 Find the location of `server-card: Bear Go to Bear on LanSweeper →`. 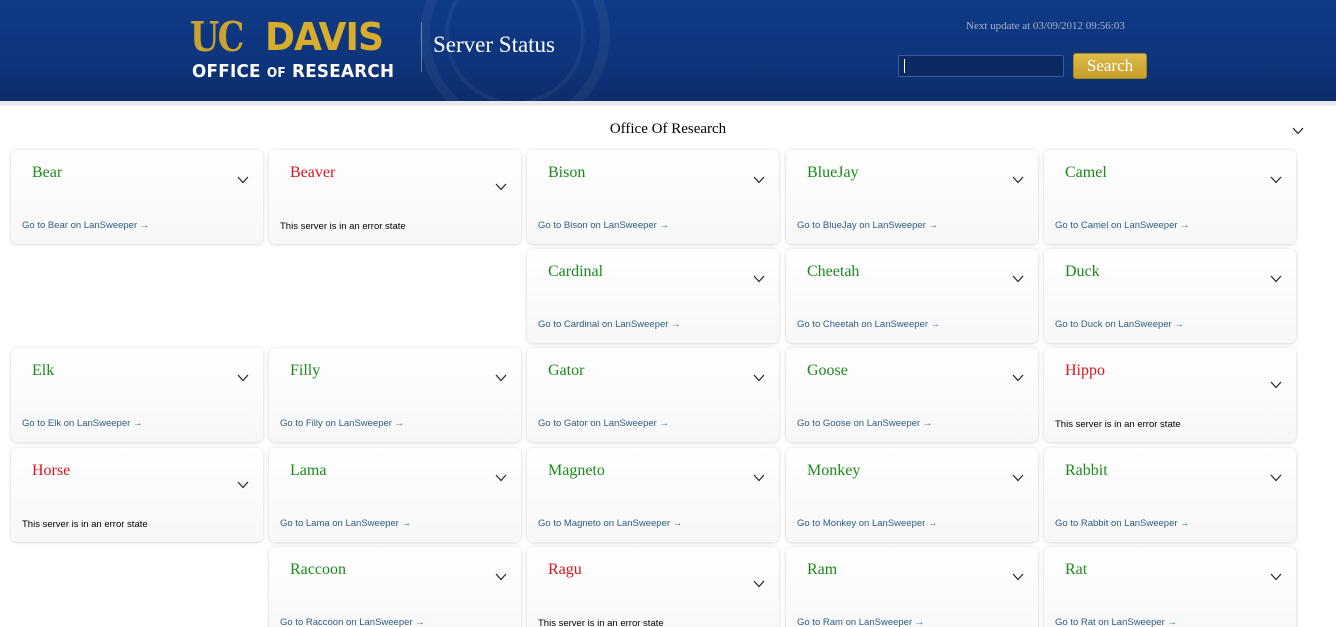

server-card: Bear Go to Bear on LanSweeper → is located at coordinates (137, 197).